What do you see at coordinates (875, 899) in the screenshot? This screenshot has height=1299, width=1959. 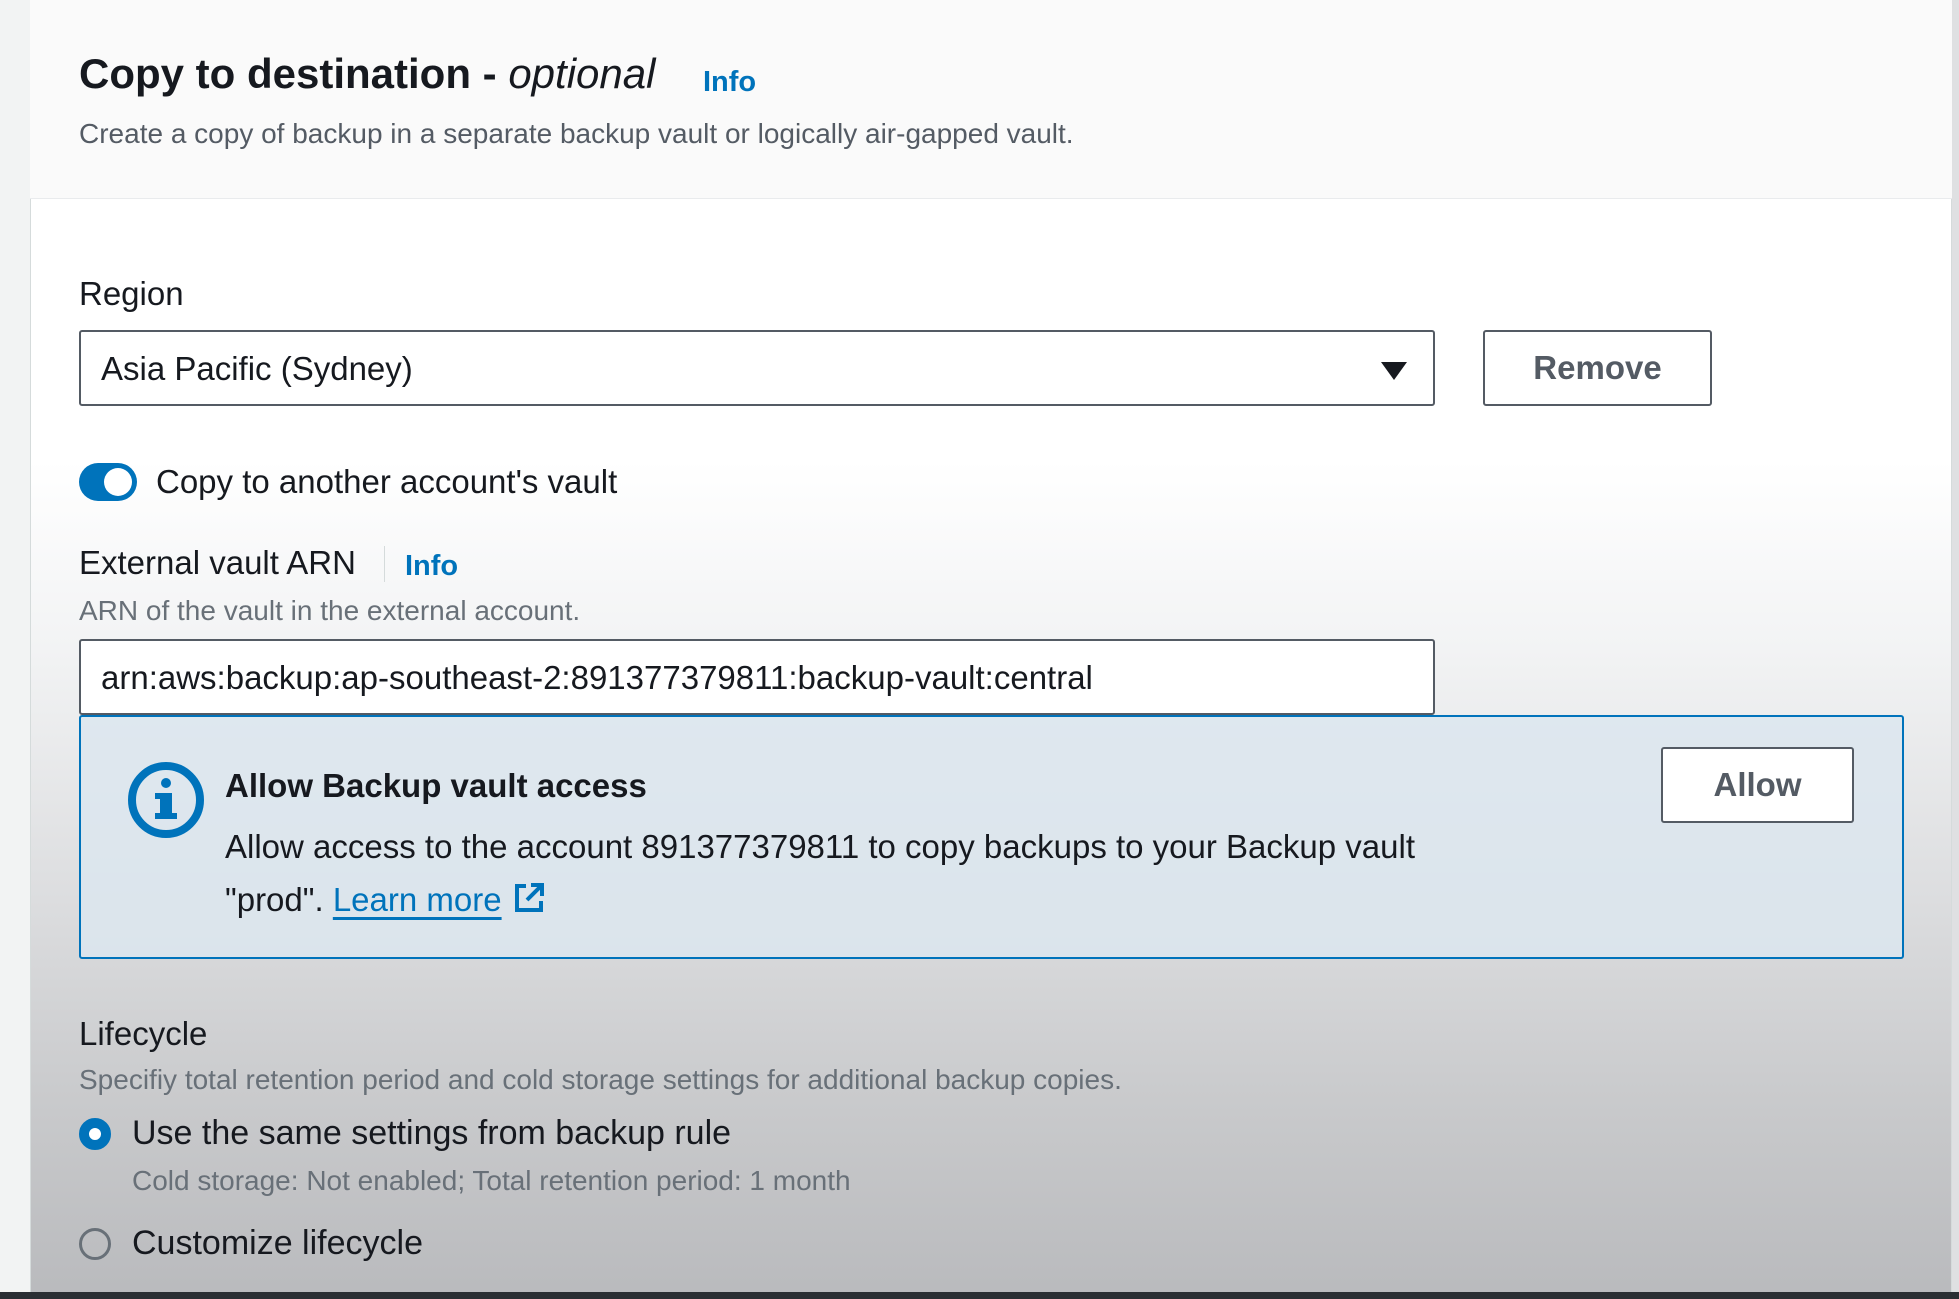 I see `alert-body-line-2: "prod". Learn more` at bounding box center [875, 899].